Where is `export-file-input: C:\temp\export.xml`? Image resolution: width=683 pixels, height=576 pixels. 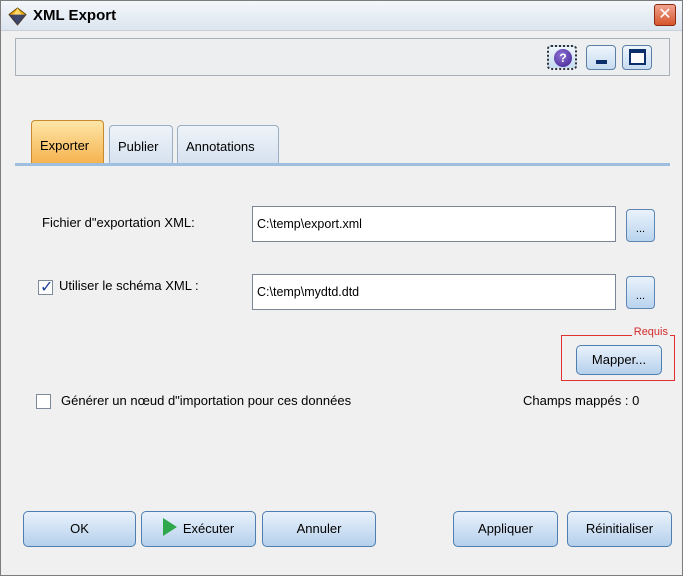
export-file-input: C:\temp\export.xml is located at coordinates (434, 224).